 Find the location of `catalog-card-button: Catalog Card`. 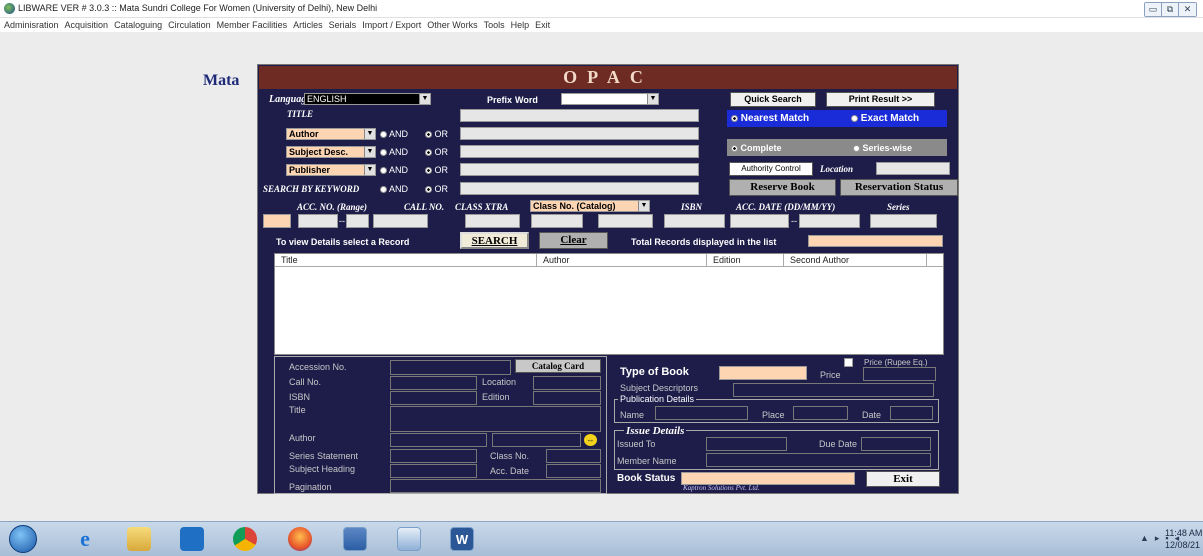

catalog-card-button: Catalog Card is located at coordinates (558, 366).